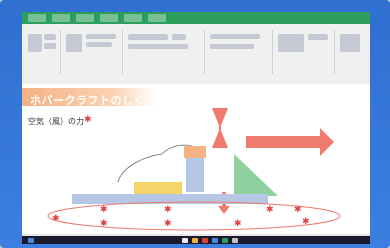 Image resolution: width=390 pixels, height=248 pixels. I want to click on start-icon, so click(31, 240).